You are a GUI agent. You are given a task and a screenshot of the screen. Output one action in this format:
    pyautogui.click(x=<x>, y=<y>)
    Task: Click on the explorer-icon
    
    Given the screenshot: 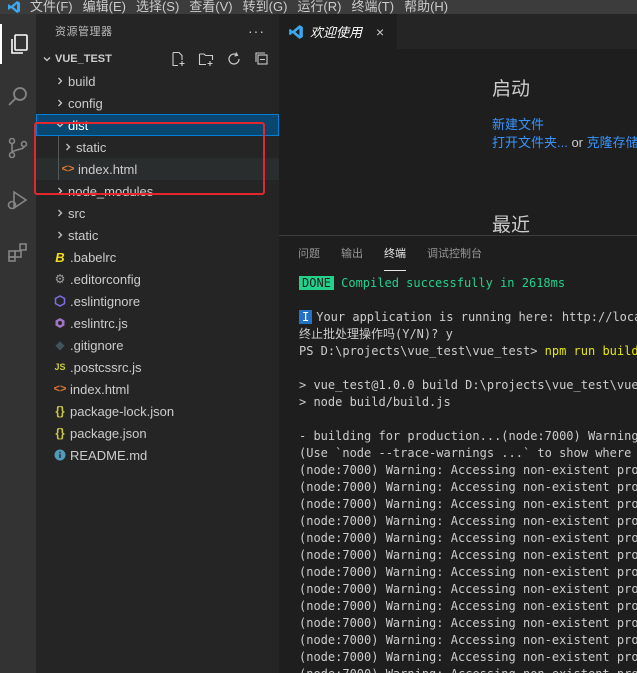 What is the action you would take?
    pyautogui.click(x=18, y=44)
    